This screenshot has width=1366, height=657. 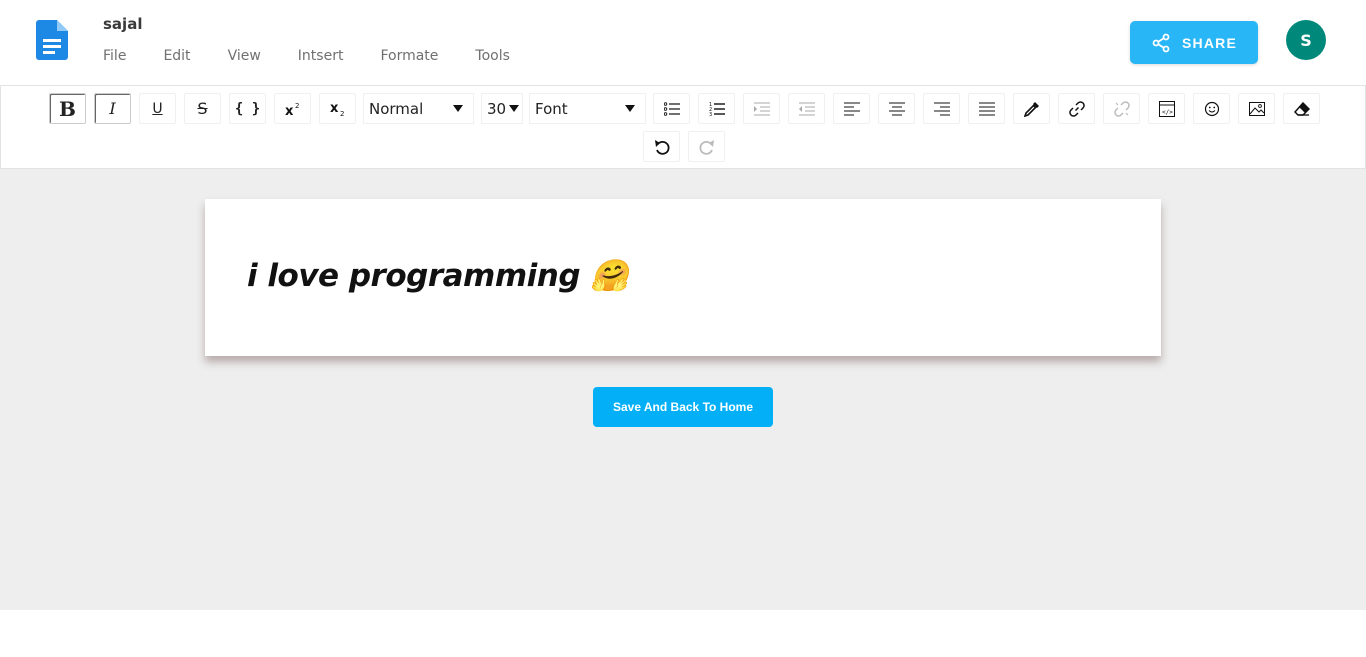 I want to click on strikethrough-button: S, so click(x=202, y=108).